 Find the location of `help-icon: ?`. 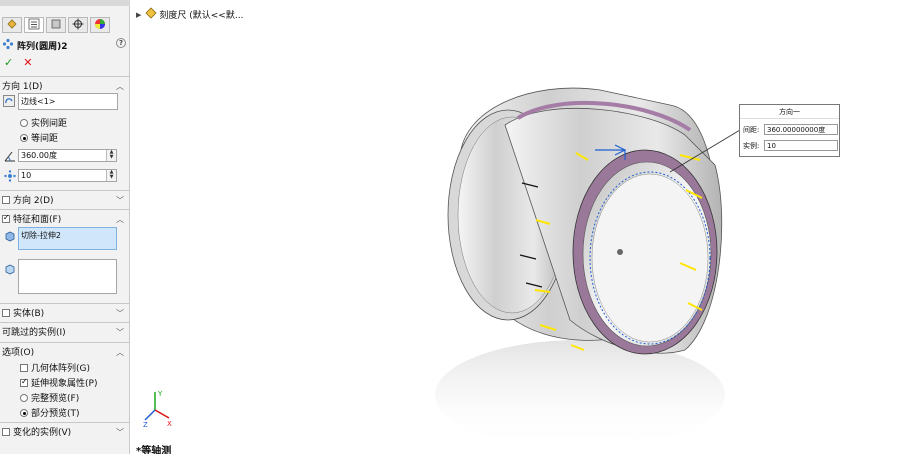

help-icon: ? is located at coordinates (121, 43).